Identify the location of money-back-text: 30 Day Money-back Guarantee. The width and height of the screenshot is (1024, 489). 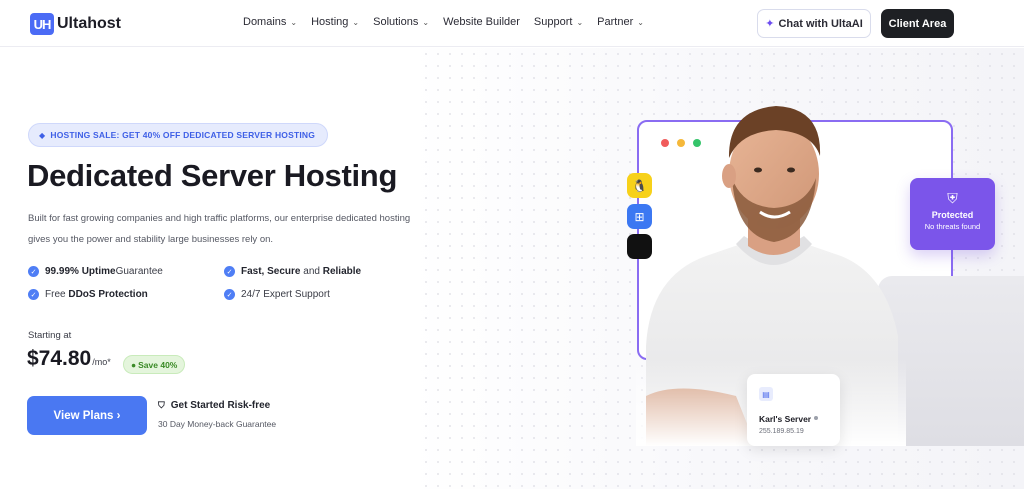
(217, 424).